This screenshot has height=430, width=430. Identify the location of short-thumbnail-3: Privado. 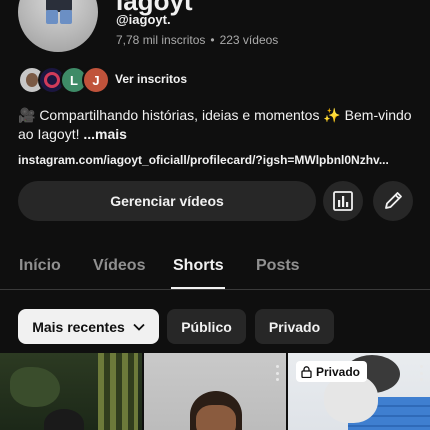
(359, 391).